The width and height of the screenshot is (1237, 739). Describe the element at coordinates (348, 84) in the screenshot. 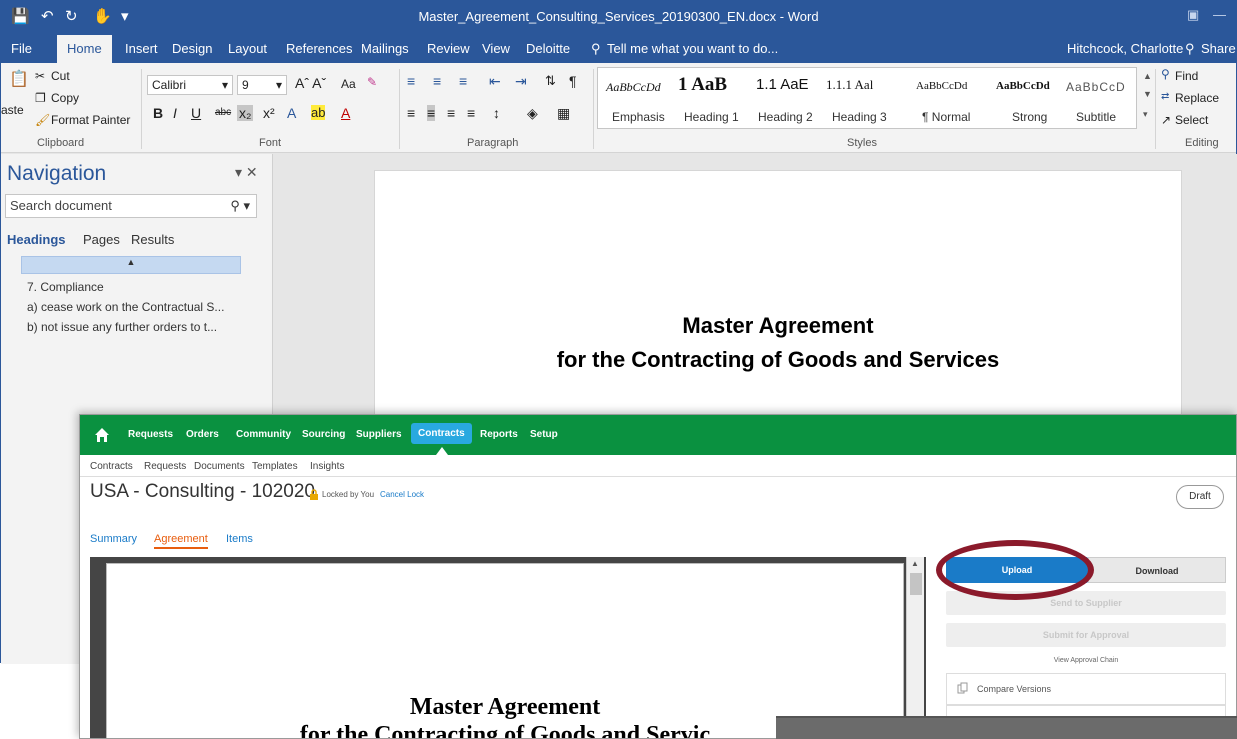

I see `change-case-button: Aa` at that location.